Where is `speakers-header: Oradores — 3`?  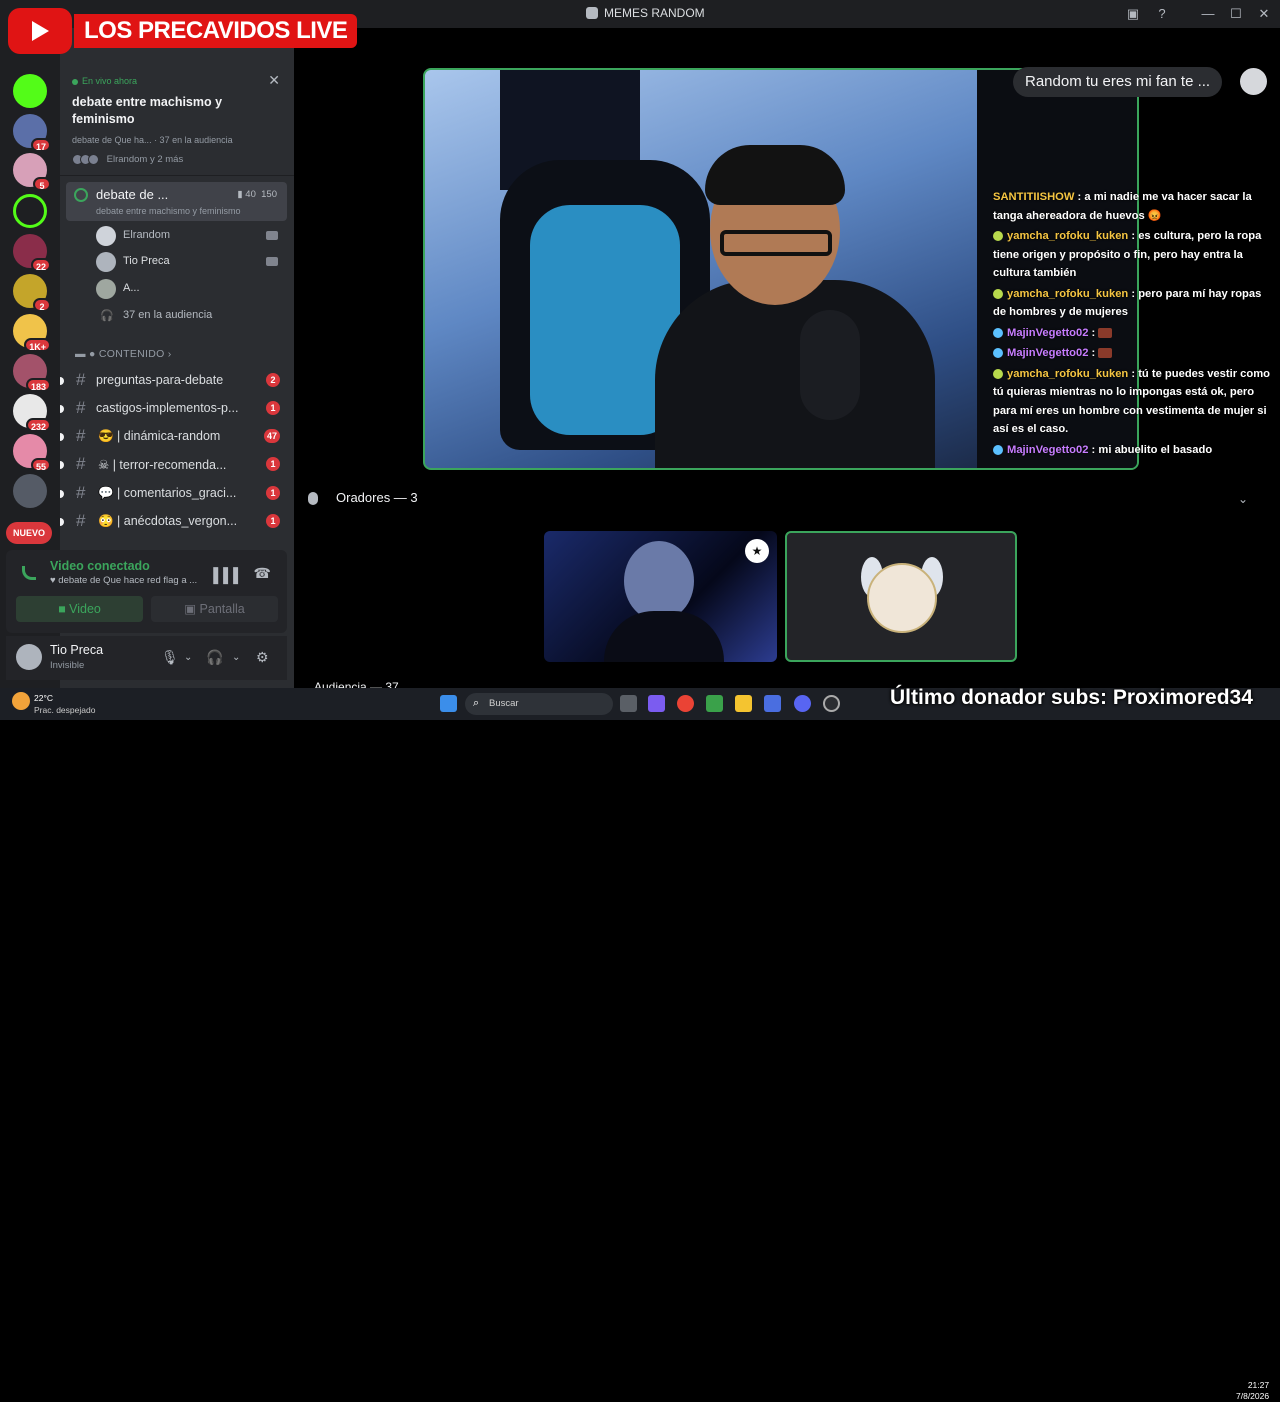
speakers-header: Oradores — 3 is located at coordinates (363, 498).